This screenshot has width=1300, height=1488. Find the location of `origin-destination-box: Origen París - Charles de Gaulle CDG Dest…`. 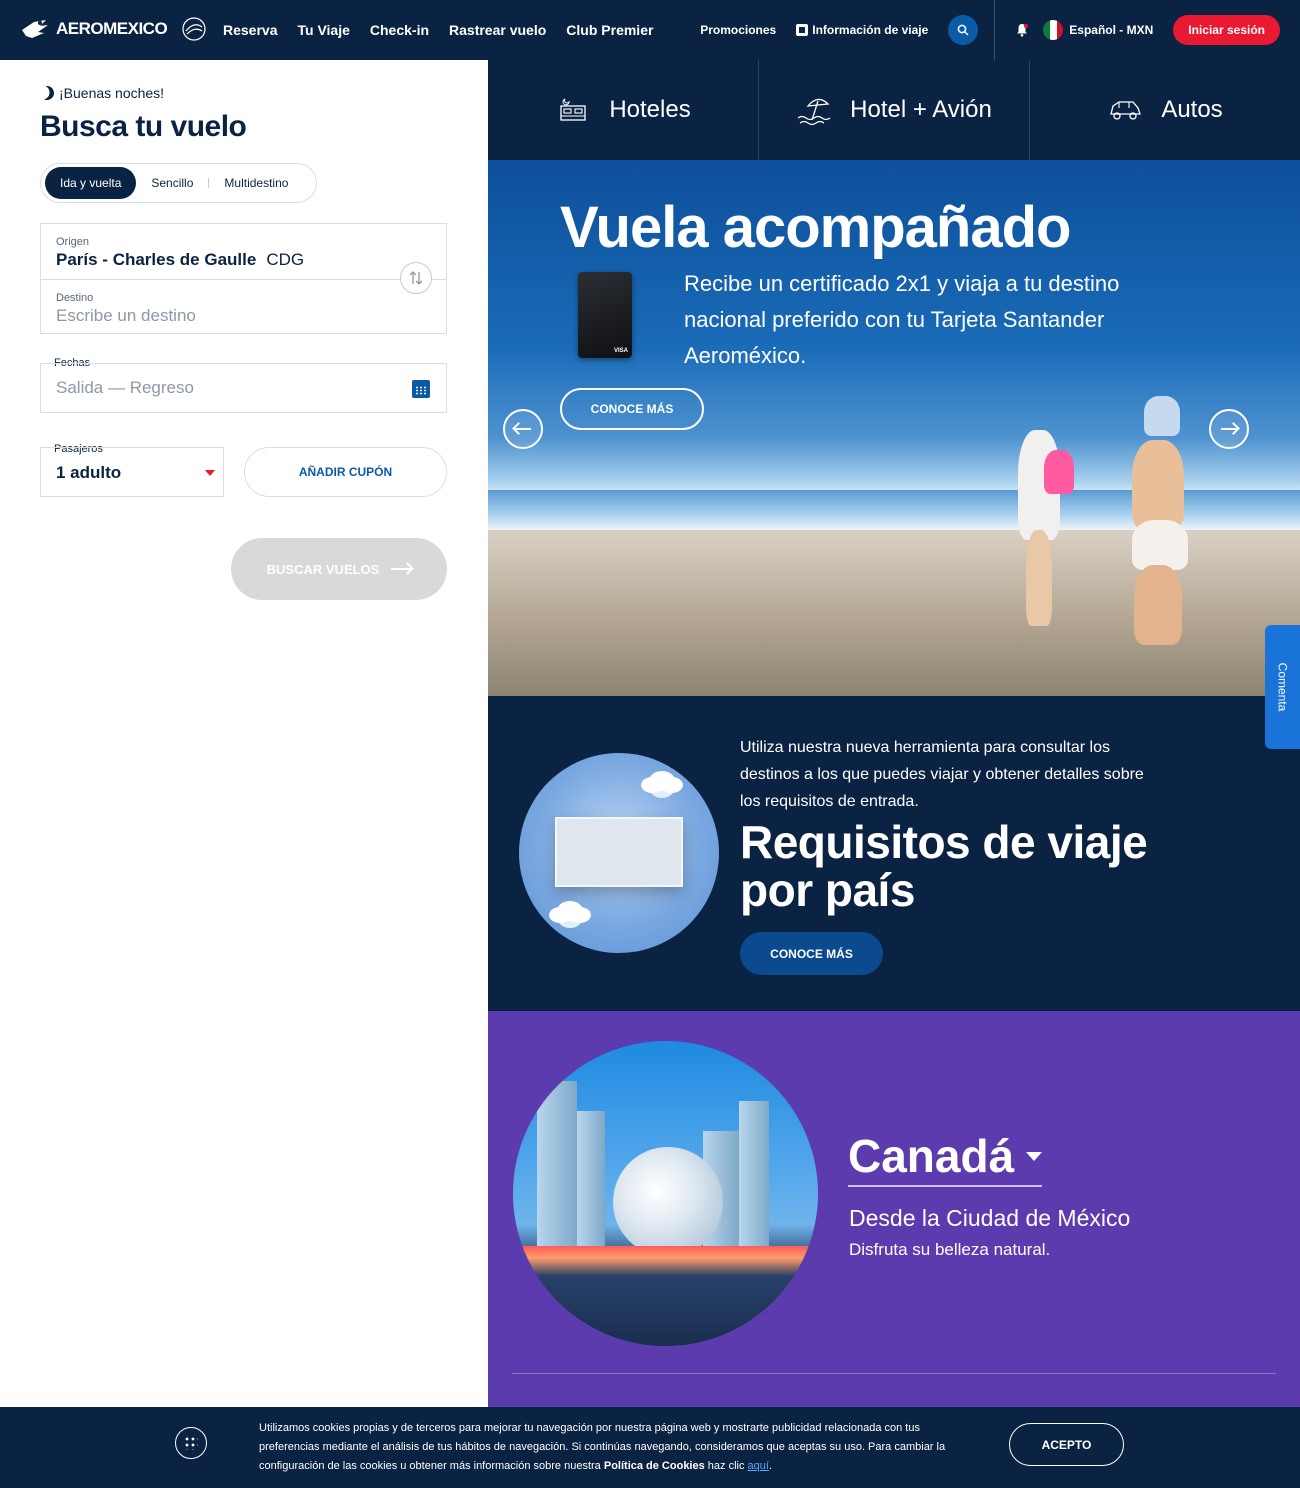

origin-destination-box: Origen París - Charles de Gaulle CDG Dest… is located at coordinates (243, 278).